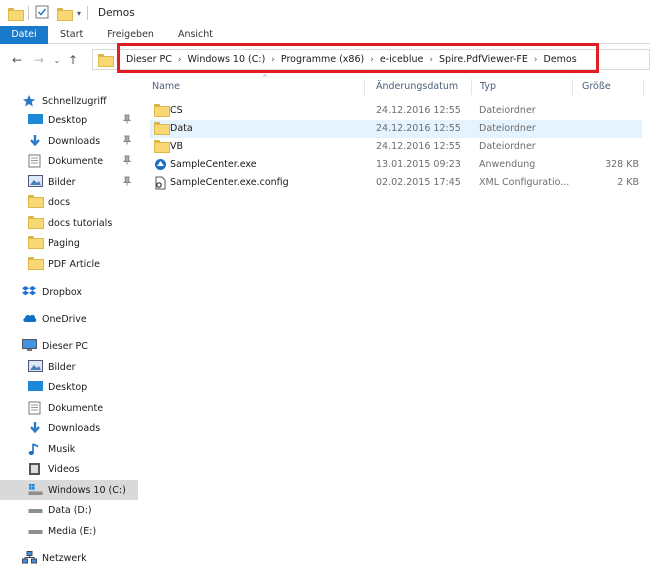 The height and width of the screenshot is (571, 650). What do you see at coordinates (166, 86) in the screenshot?
I see `column-header-name: Name` at bounding box center [166, 86].